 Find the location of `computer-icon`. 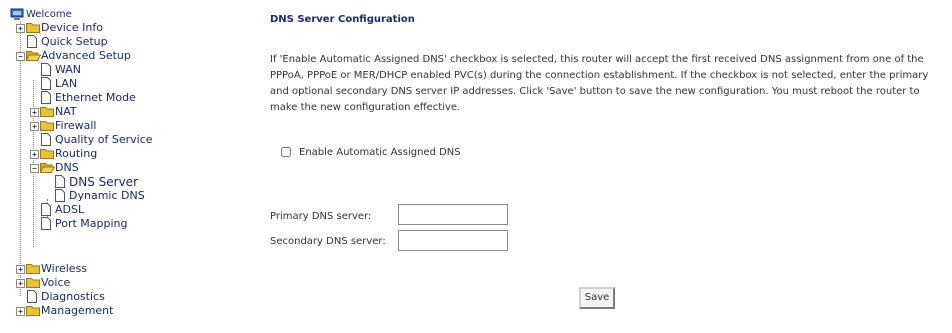

computer-icon is located at coordinates (17, 14).